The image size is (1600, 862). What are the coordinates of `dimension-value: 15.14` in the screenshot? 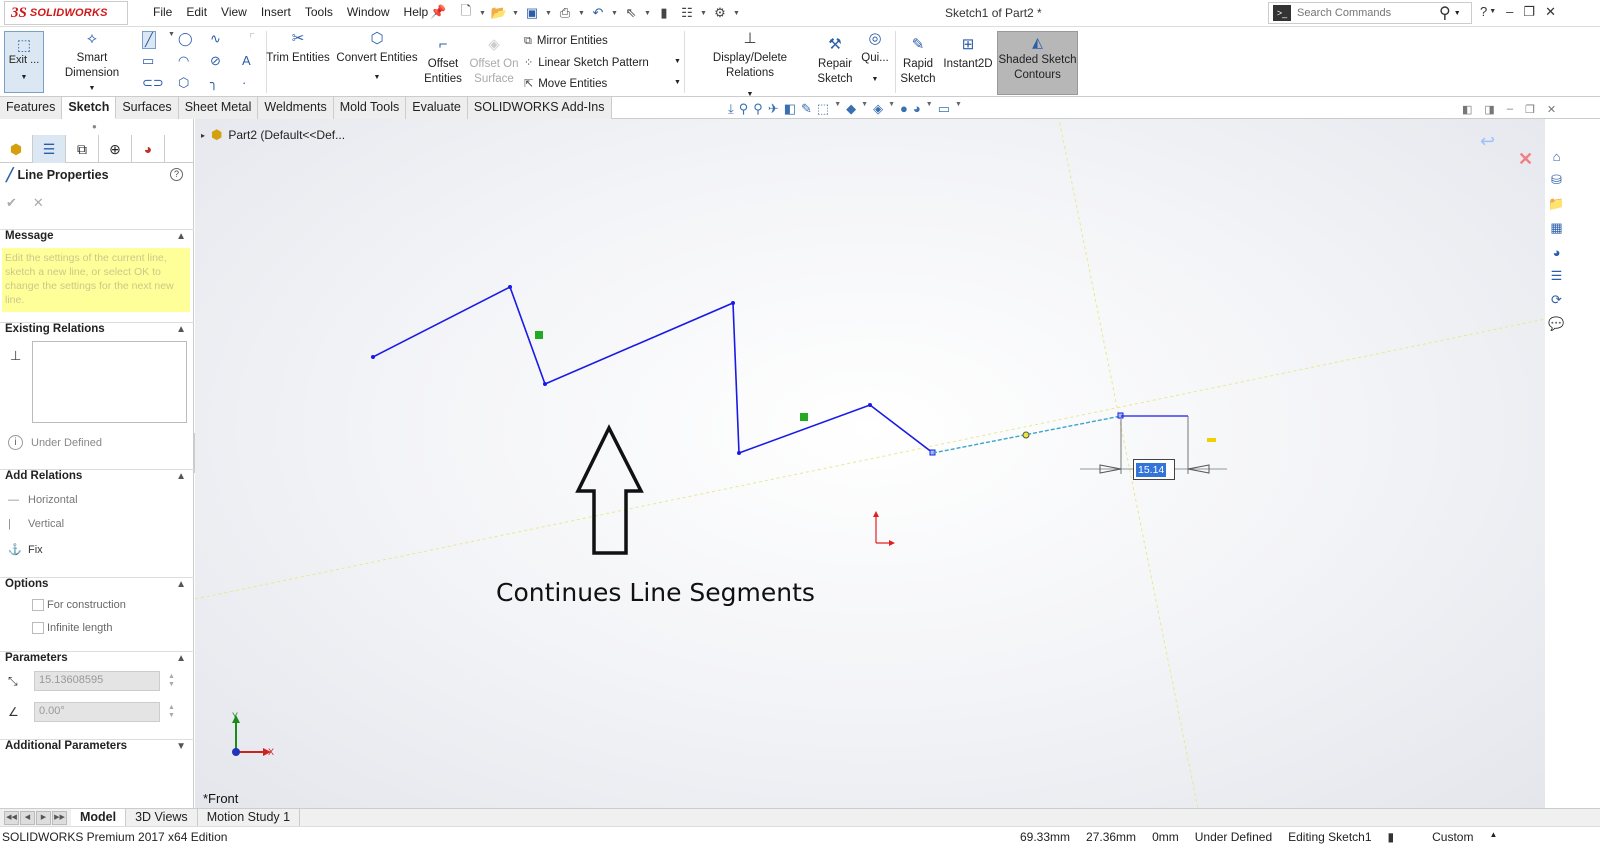 It's located at (1151, 470).